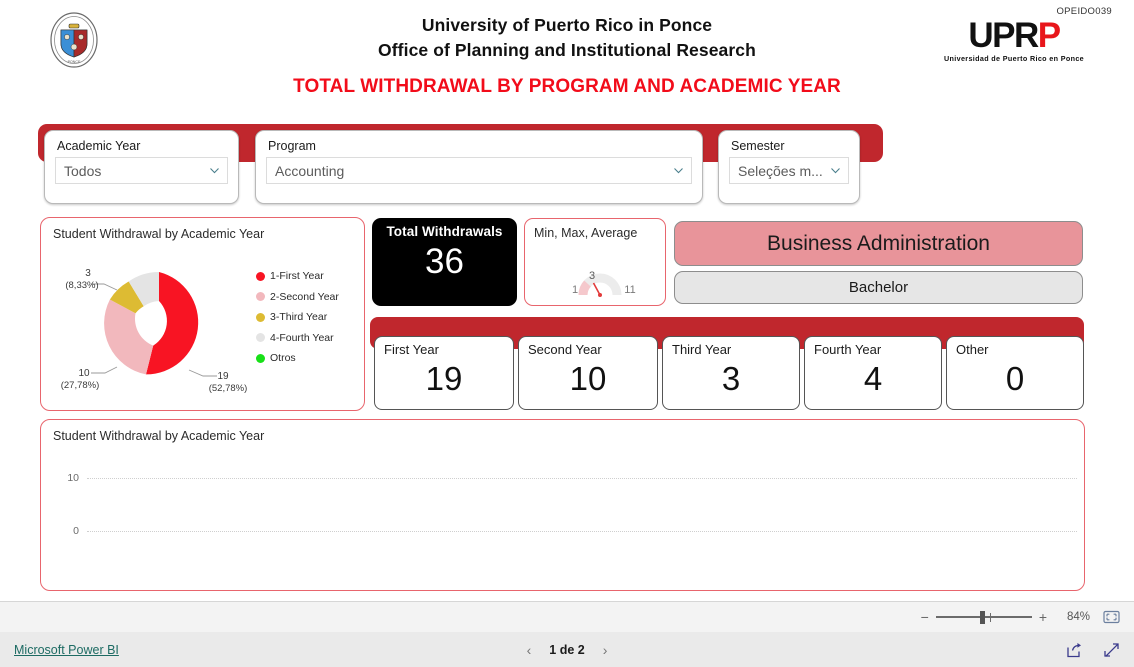  I want to click on slicer-program-value: Accounting, so click(310, 170).